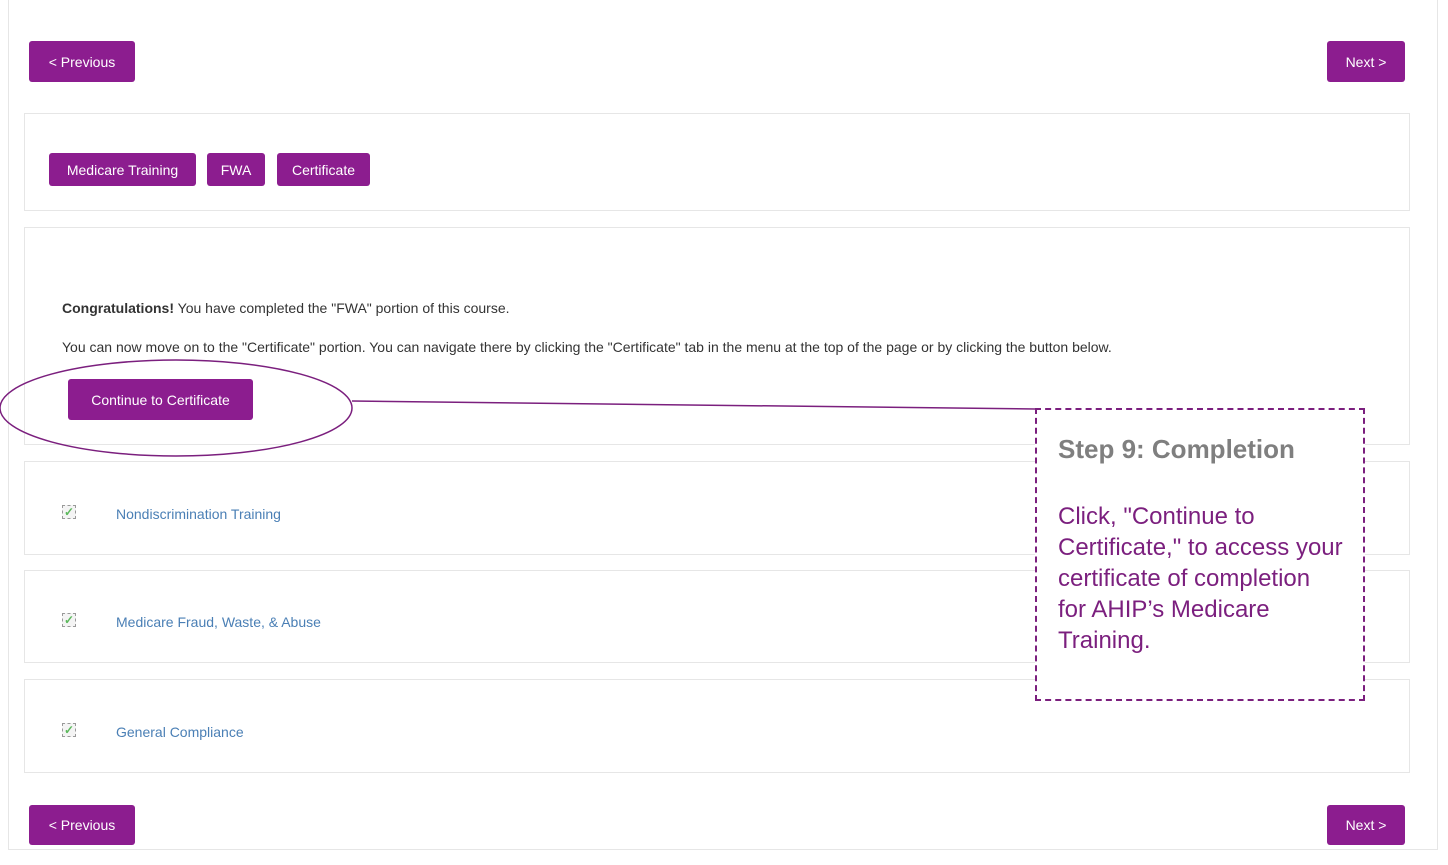  Describe the element at coordinates (323, 169) in the screenshot. I see `tab-certificate: Certificate` at that location.